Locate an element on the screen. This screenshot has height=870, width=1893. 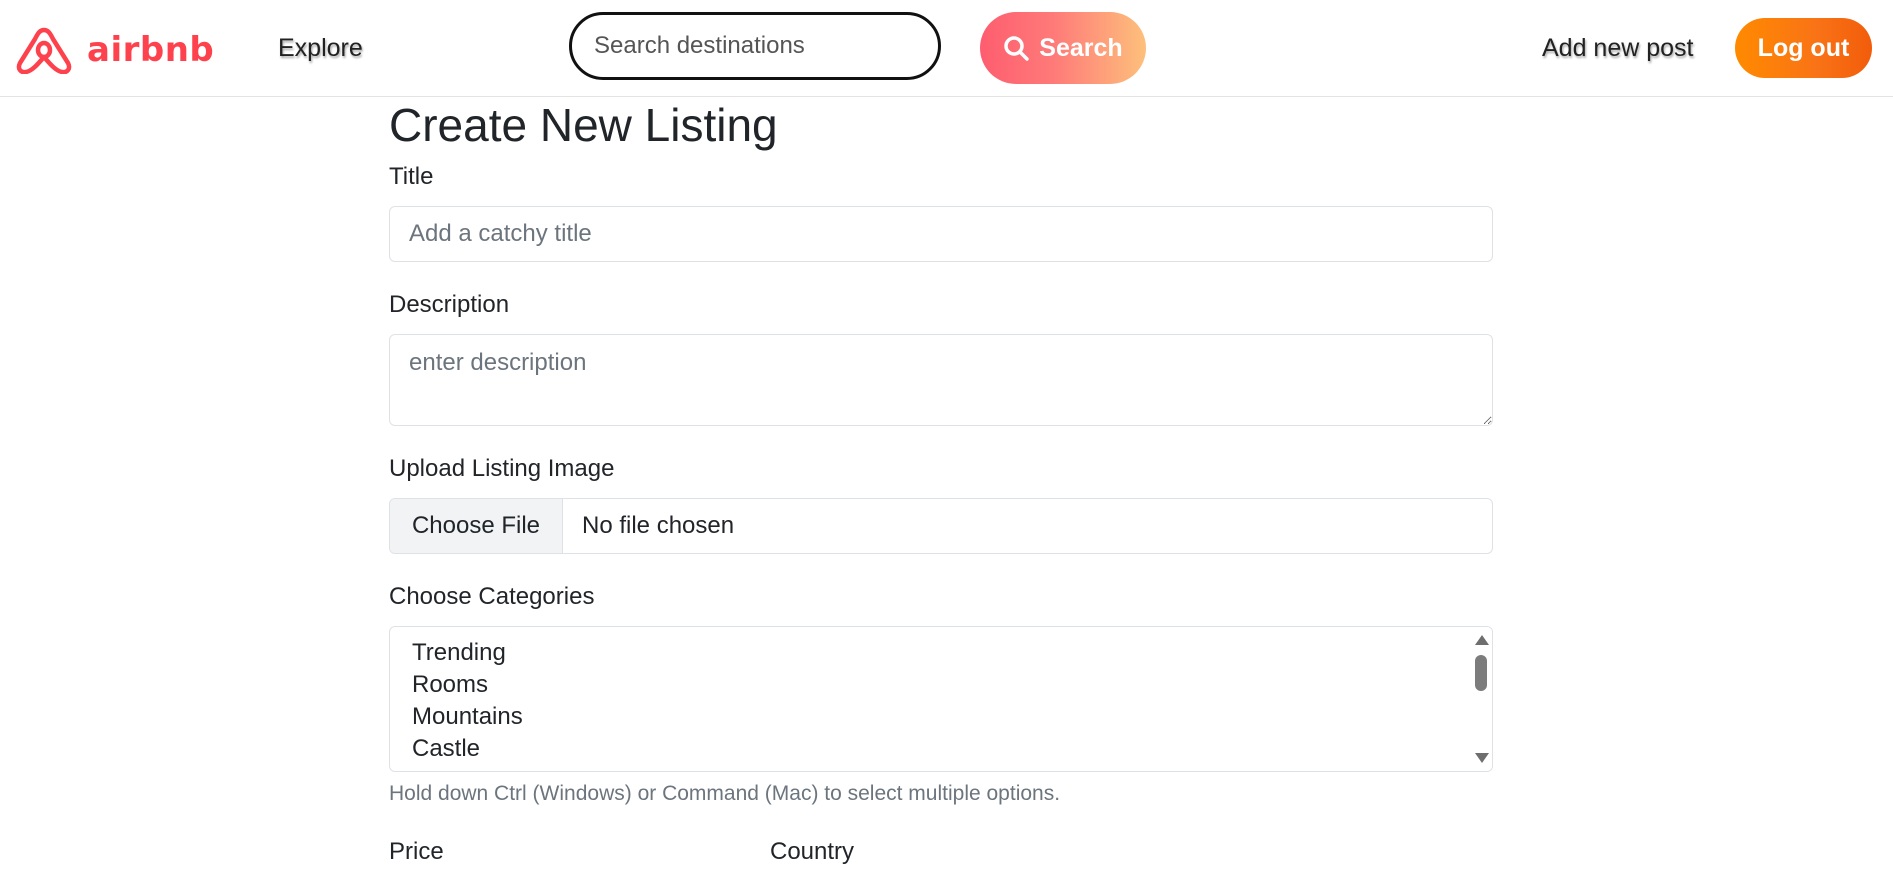
title-input is located at coordinates (941, 234).